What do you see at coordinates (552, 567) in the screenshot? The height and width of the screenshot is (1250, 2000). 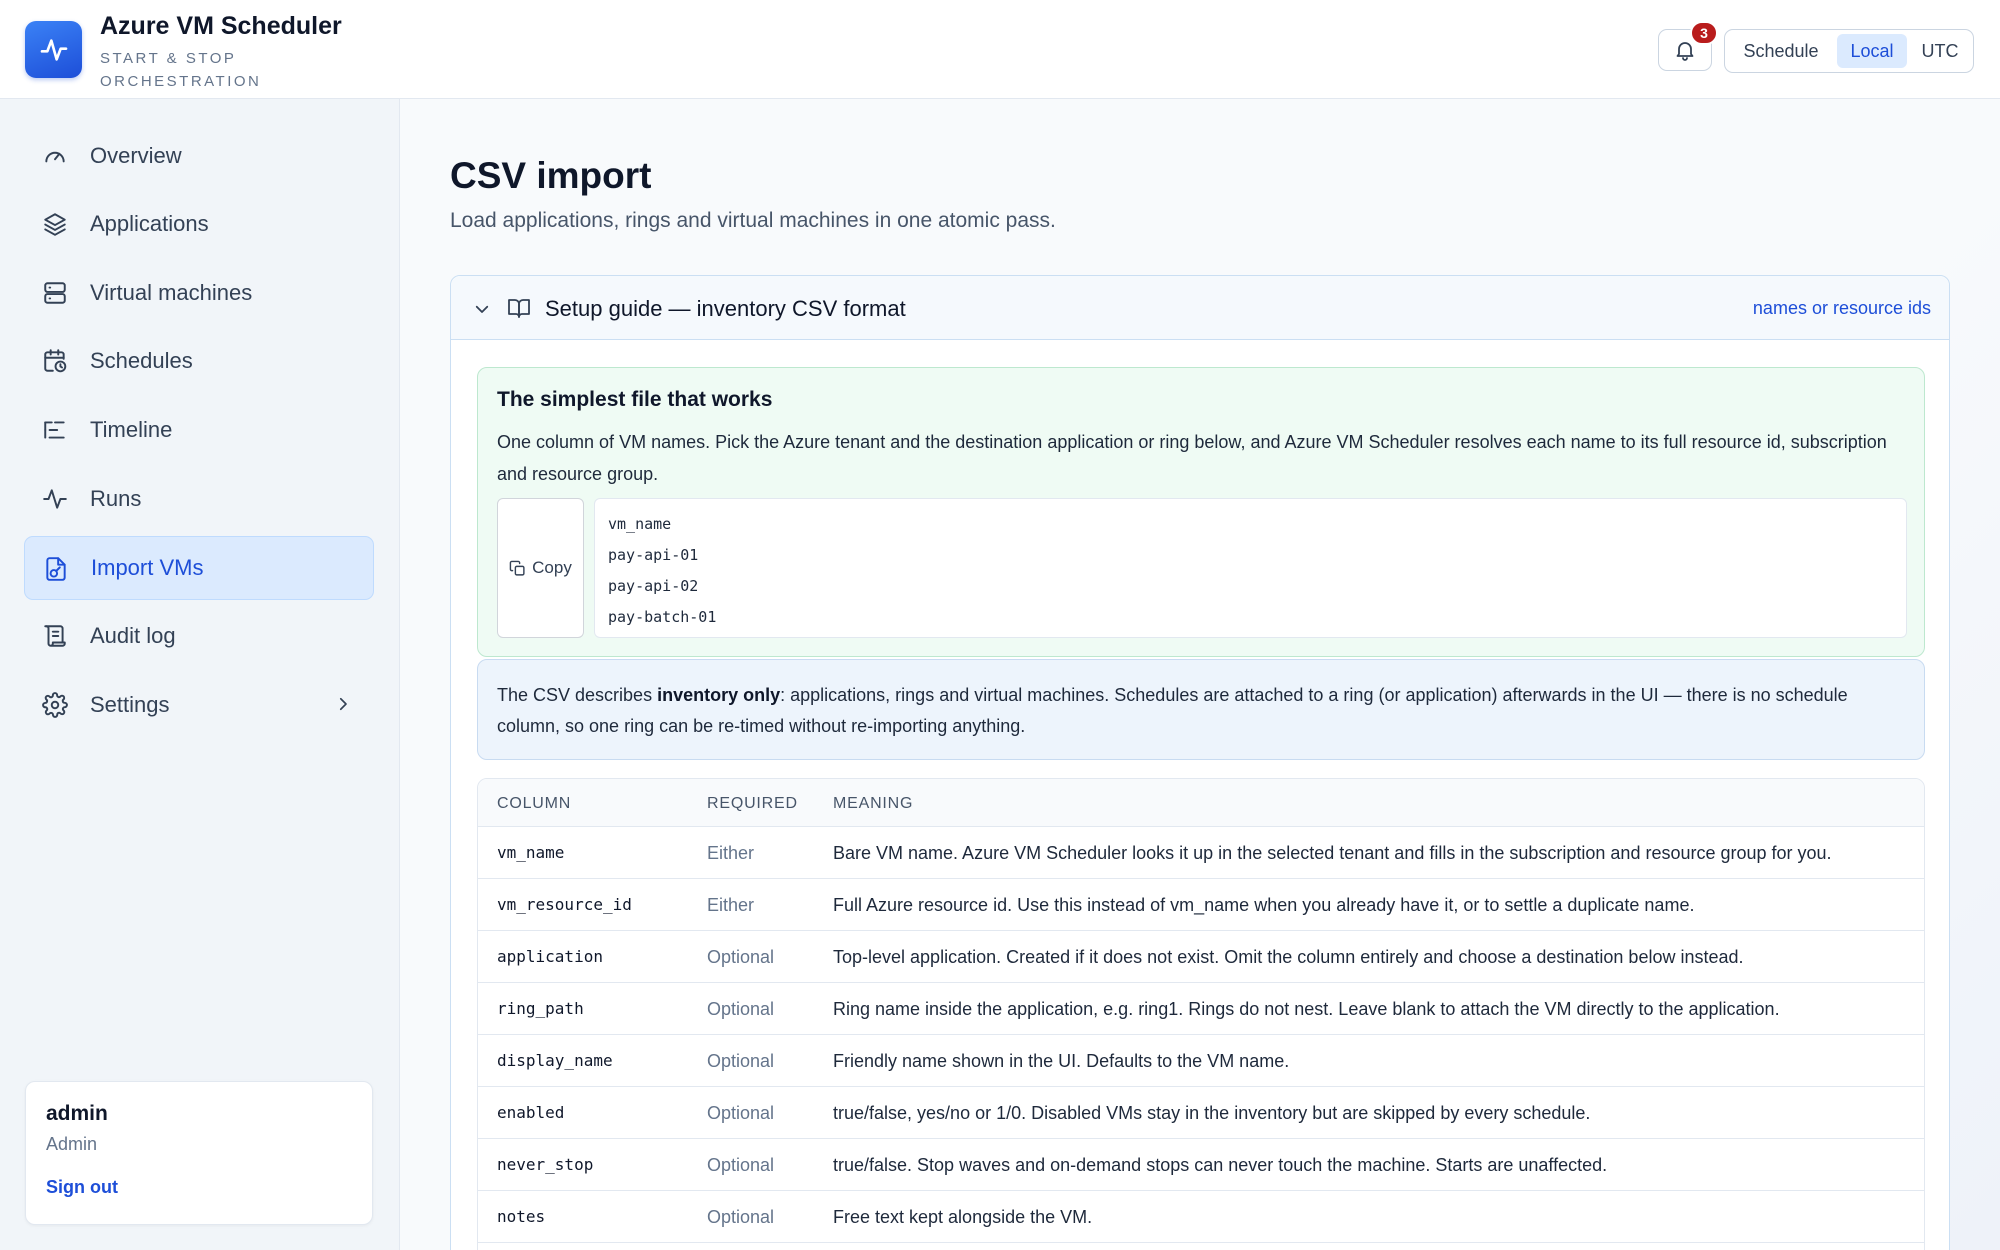 I see `copy-button-label: Copy` at bounding box center [552, 567].